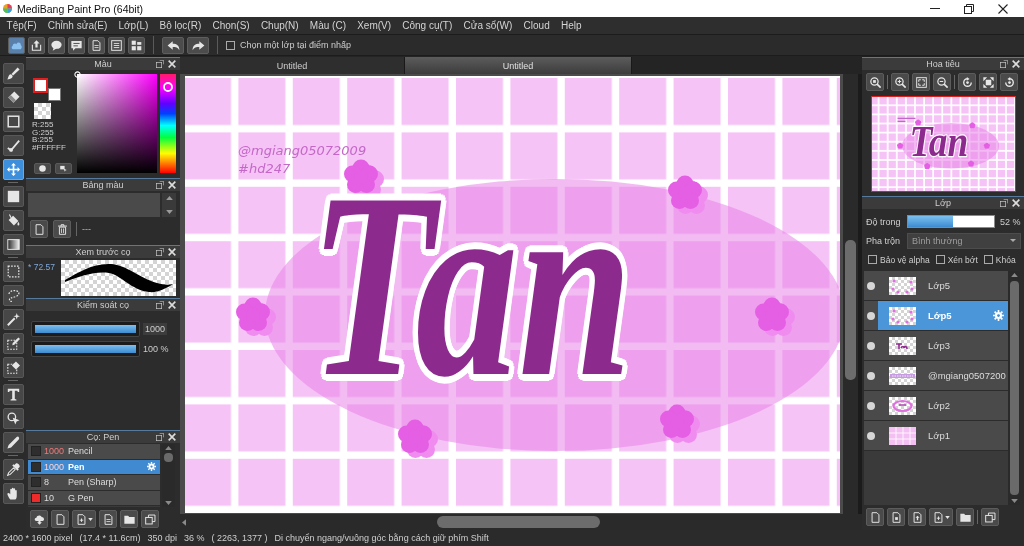  Describe the element at coordinates (231, 25) in the screenshot. I see `menu-item: Chọn(S)` at that location.